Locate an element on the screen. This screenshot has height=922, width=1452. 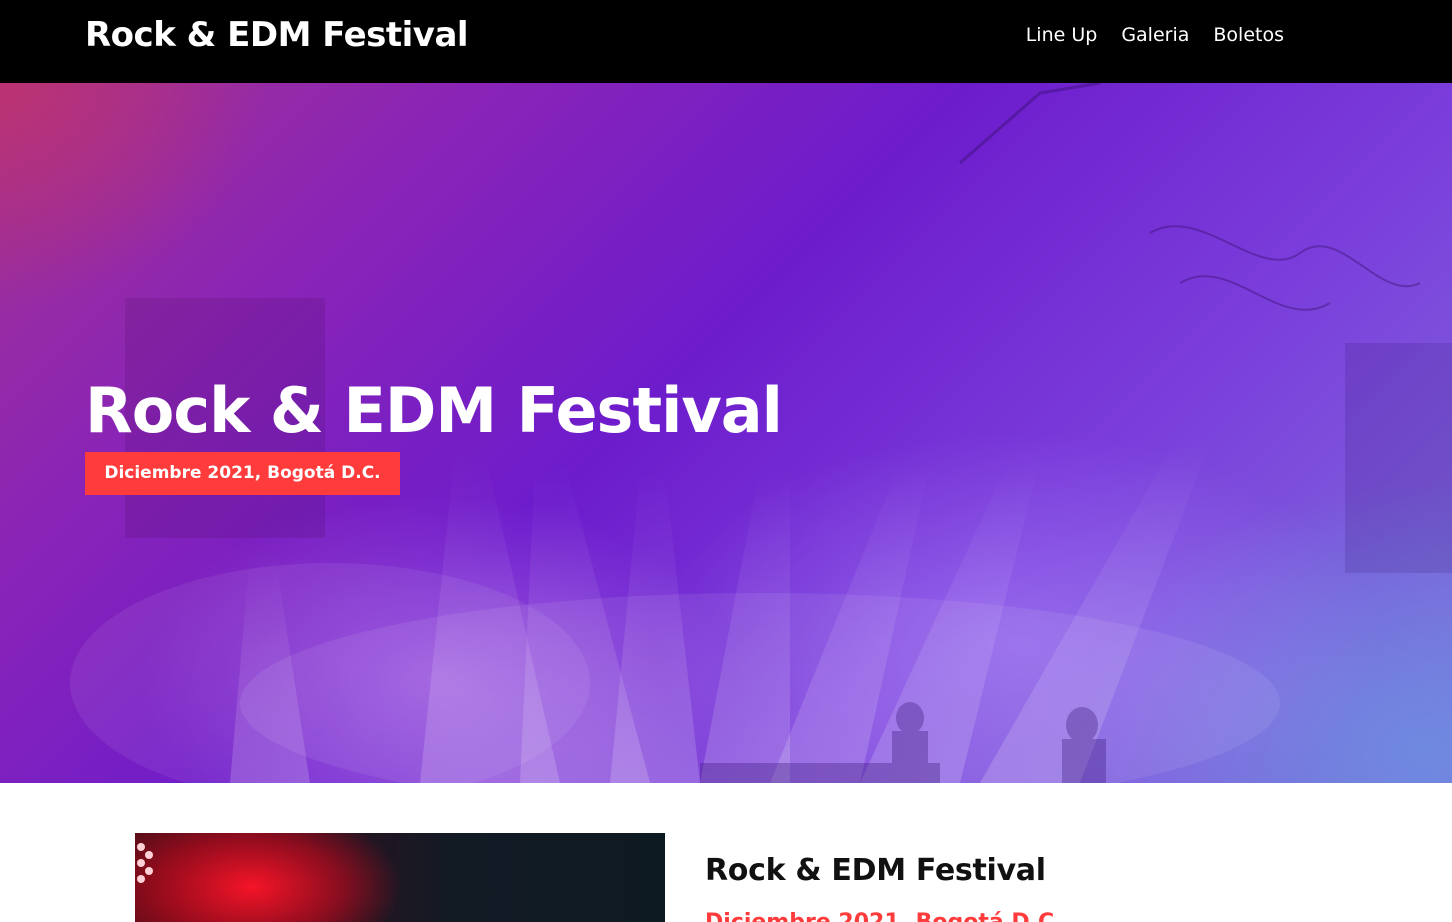
nav-link-line-up: Line Up is located at coordinates (1062, 35).